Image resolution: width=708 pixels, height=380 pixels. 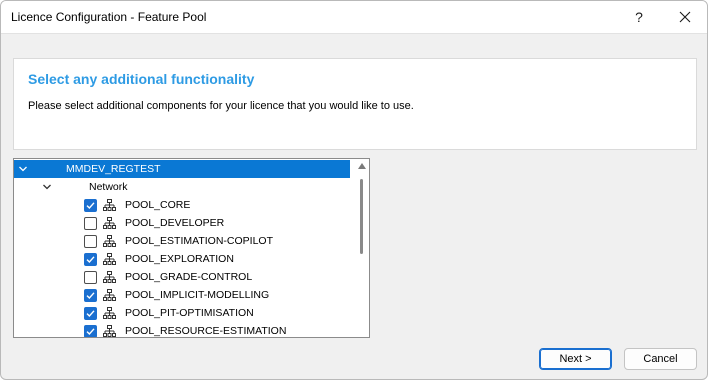 I want to click on tree-item-row: POOL_CORE, so click(x=184, y=205).